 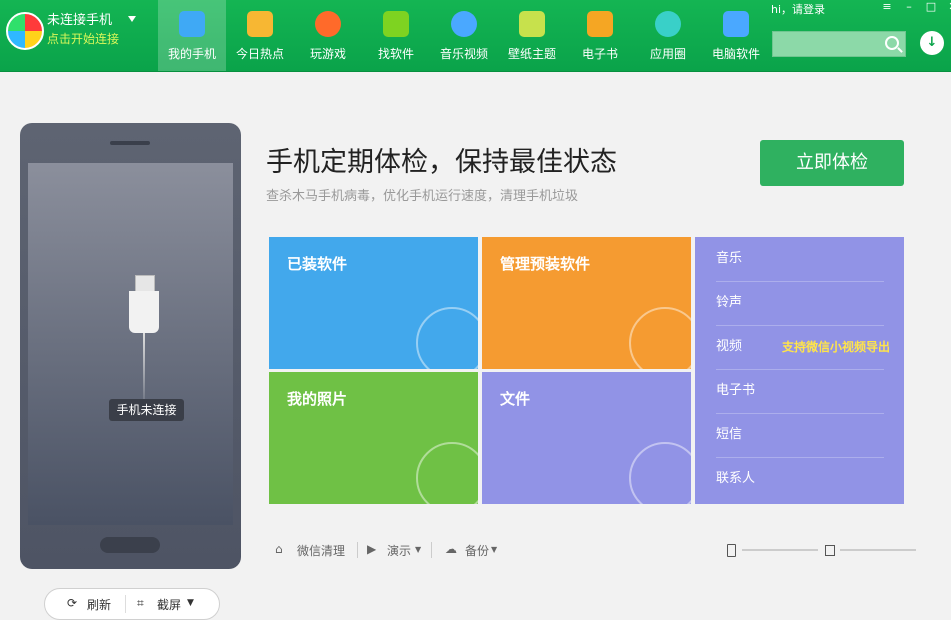 What do you see at coordinates (586, 303) in the screenshot?
I see `tile-preinstalled-apps: 管理预装软件` at bounding box center [586, 303].